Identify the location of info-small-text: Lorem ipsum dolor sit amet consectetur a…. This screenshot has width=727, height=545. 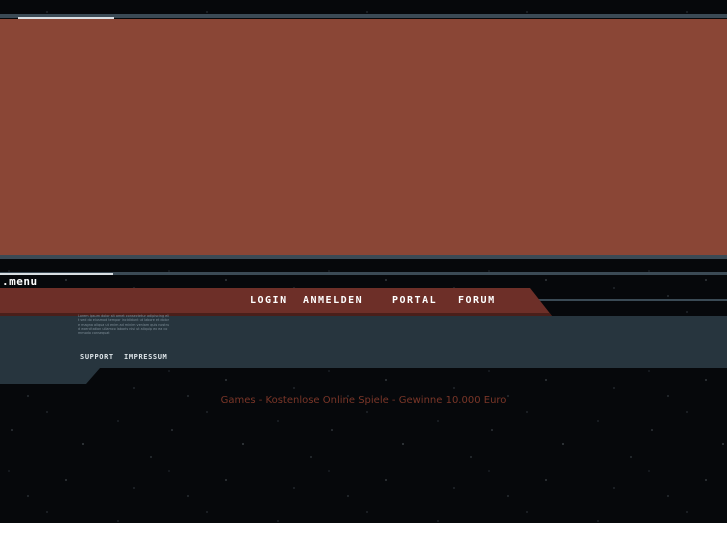
(124, 325).